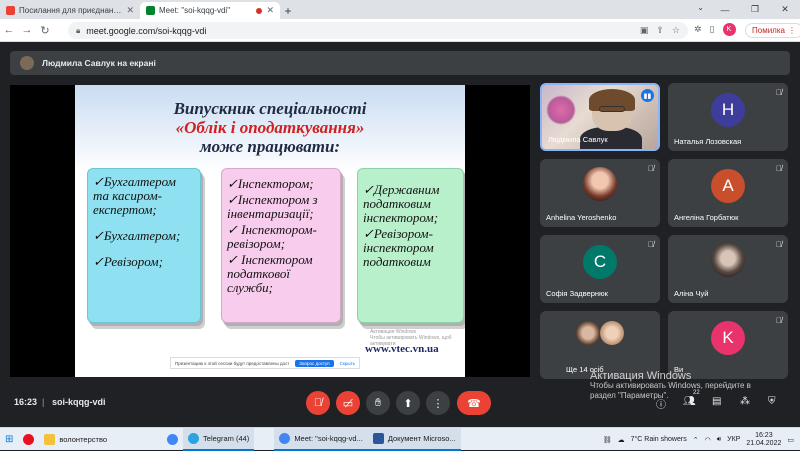  I want to click on self-tile: 🎙̸ K Ви, so click(728, 345).